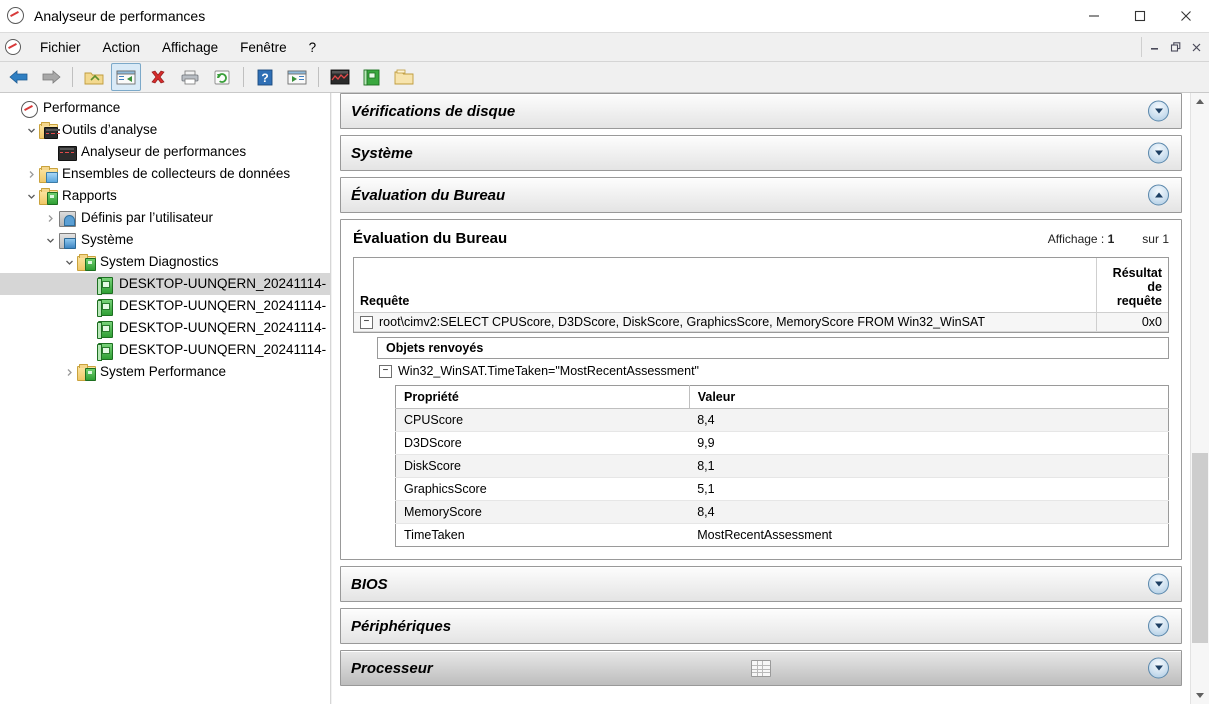  I want to click on mdi-separator, so click(1141, 47).